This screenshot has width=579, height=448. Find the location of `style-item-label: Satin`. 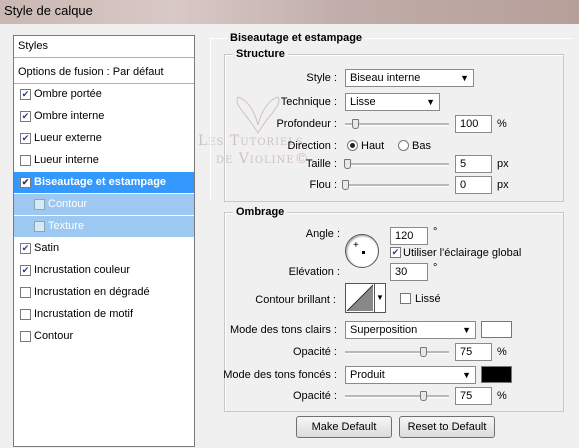

style-item-label: Satin is located at coordinates (47, 248).